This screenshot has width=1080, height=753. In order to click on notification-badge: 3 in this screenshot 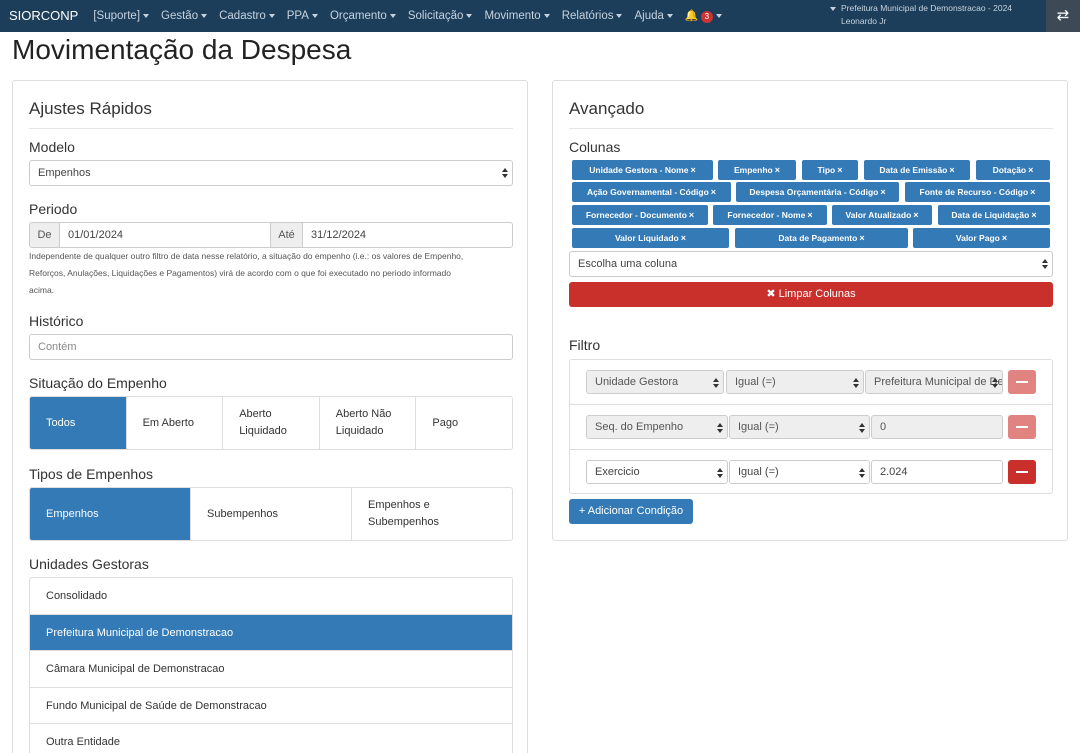, I will do `click(707, 17)`.